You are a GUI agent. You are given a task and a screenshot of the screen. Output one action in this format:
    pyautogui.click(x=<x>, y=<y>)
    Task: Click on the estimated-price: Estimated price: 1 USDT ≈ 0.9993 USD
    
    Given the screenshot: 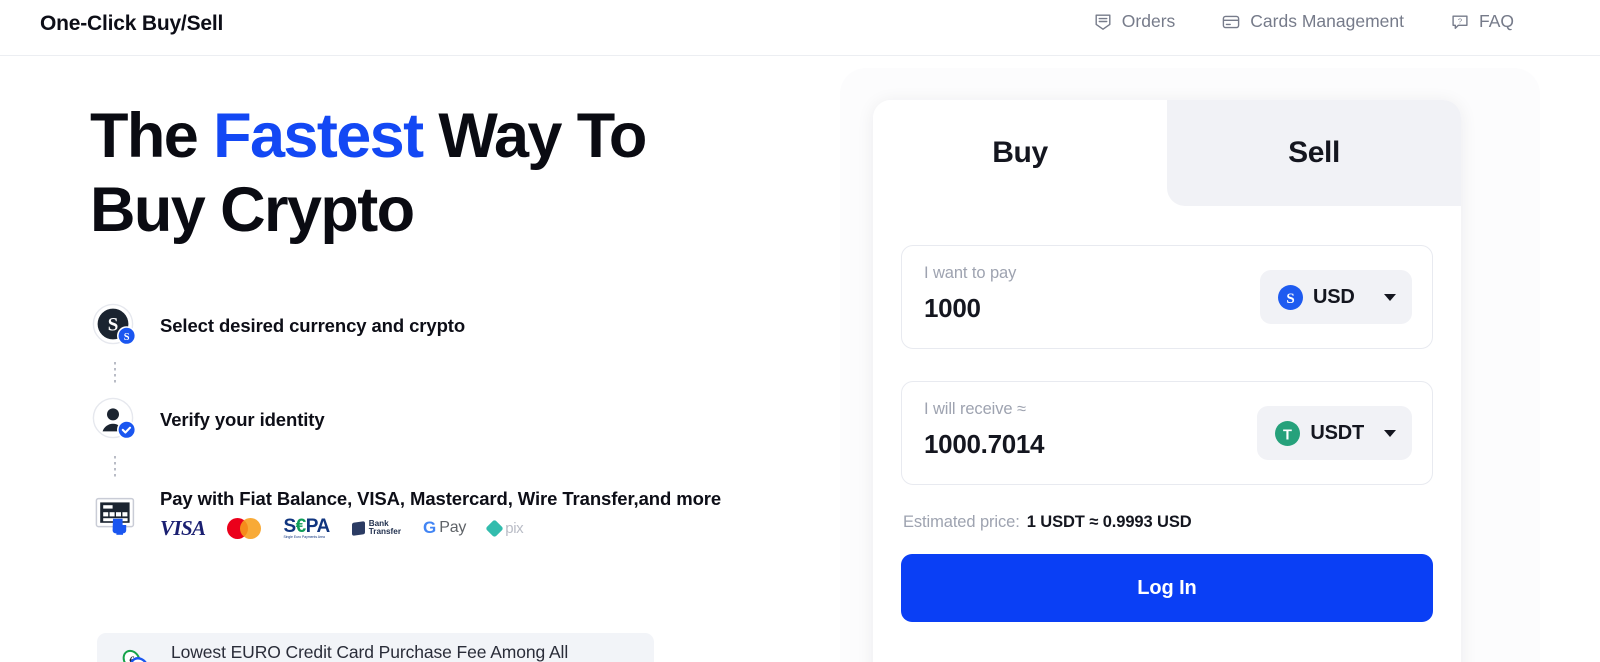 What is the action you would take?
    pyautogui.click(x=1182, y=522)
    